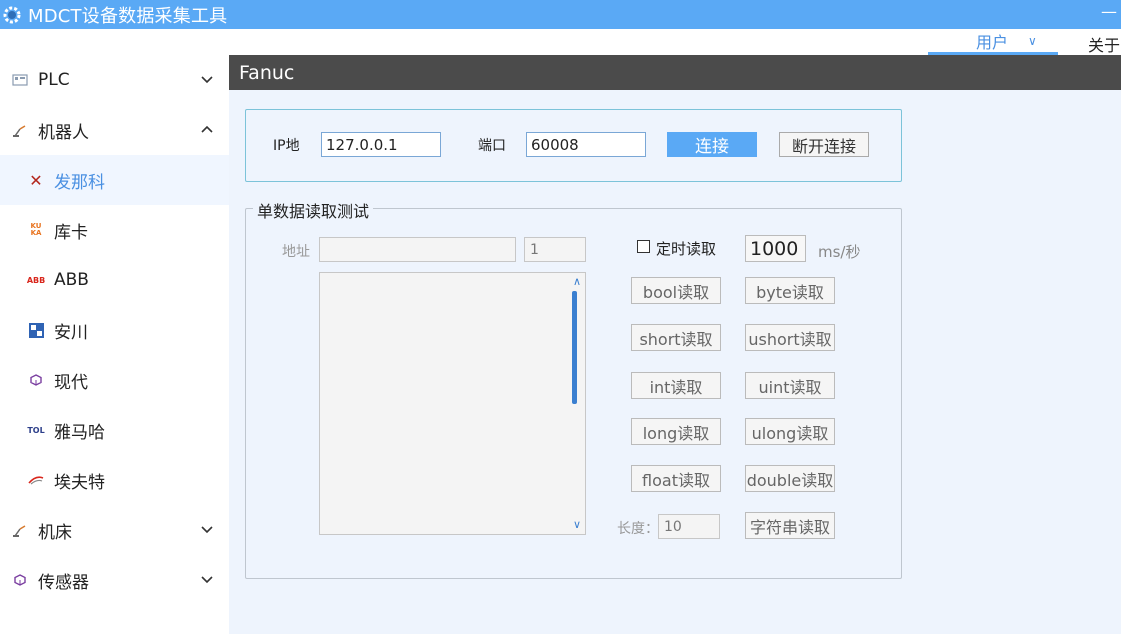 The width and height of the screenshot is (1121, 634). What do you see at coordinates (676, 431) in the screenshot?
I see `long-read-button: long读取` at bounding box center [676, 431].